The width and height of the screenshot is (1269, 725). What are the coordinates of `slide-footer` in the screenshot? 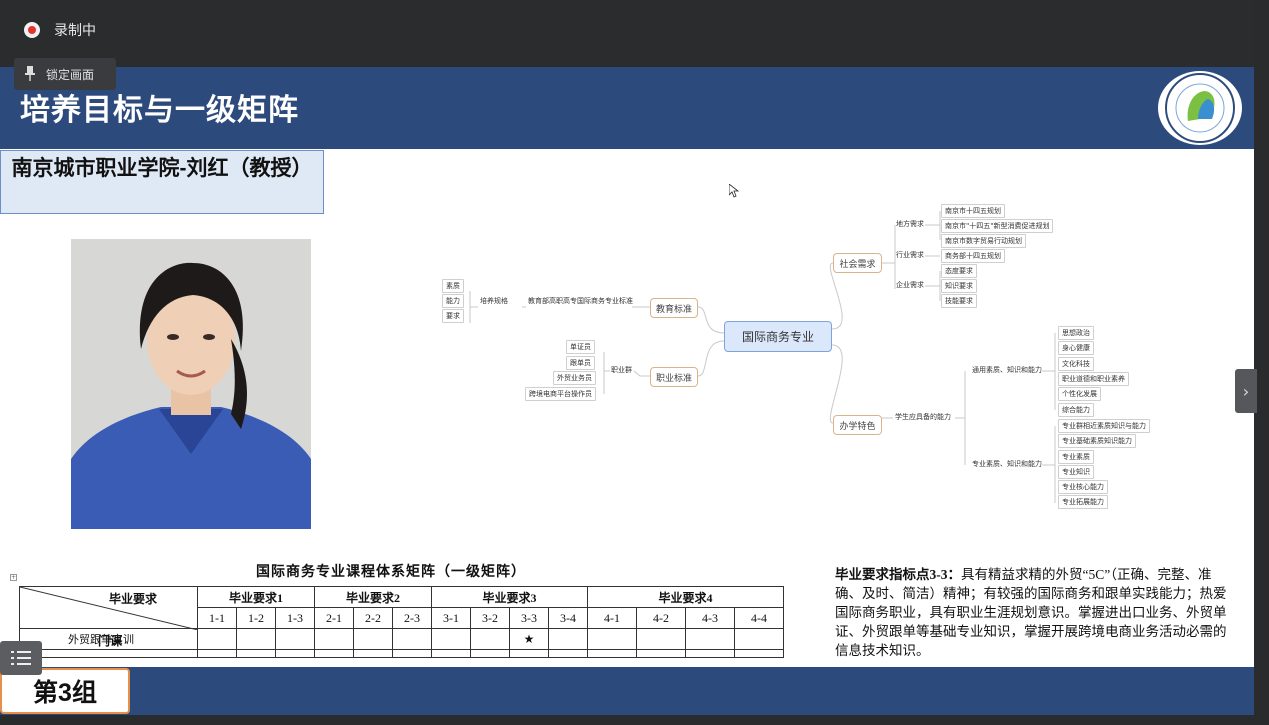 It's located at (627, 691).